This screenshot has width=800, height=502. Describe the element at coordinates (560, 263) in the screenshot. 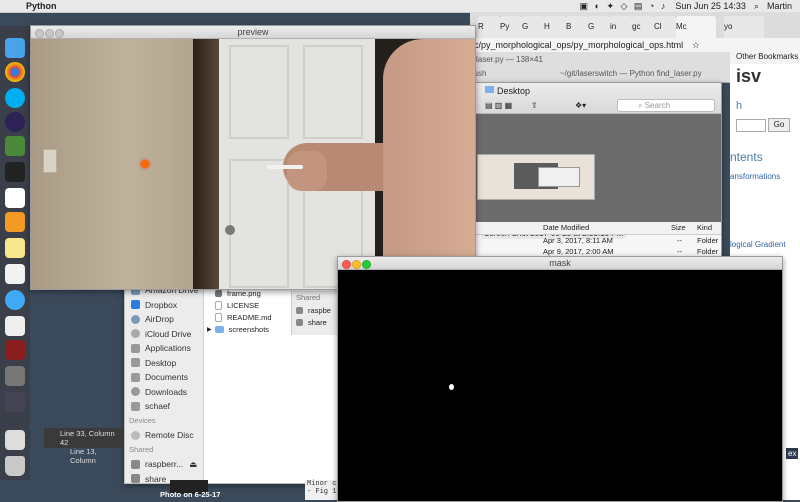

I see `mask-titlebar: mask` at that location.